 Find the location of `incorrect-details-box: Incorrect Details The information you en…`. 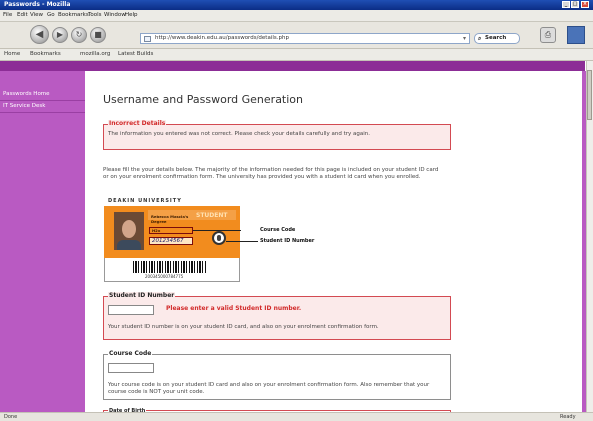

incorrect-details-box: Incorrect Details The information you en… is located at coordinates (277, 135).